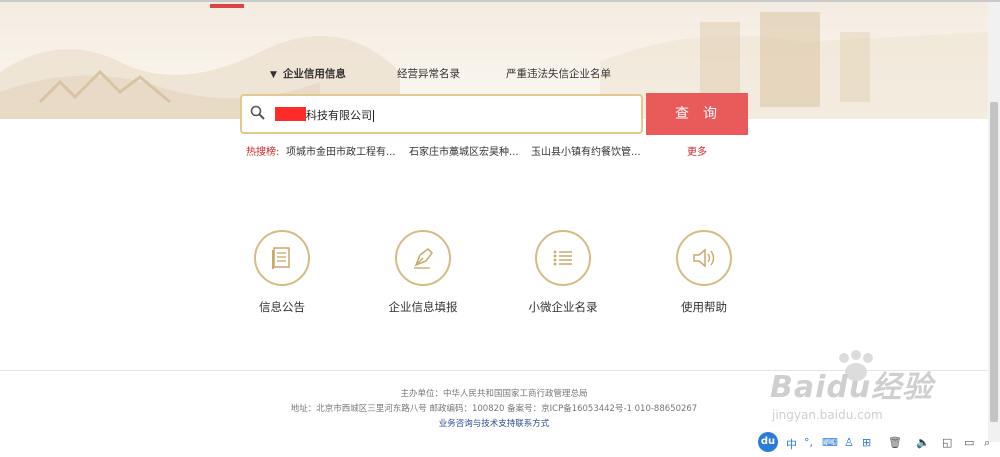 The image size is (1000, 457). Describe the element at coordinates (830, 442) in the screenshot. I see `keyboard-icon: ⌨` at that location.